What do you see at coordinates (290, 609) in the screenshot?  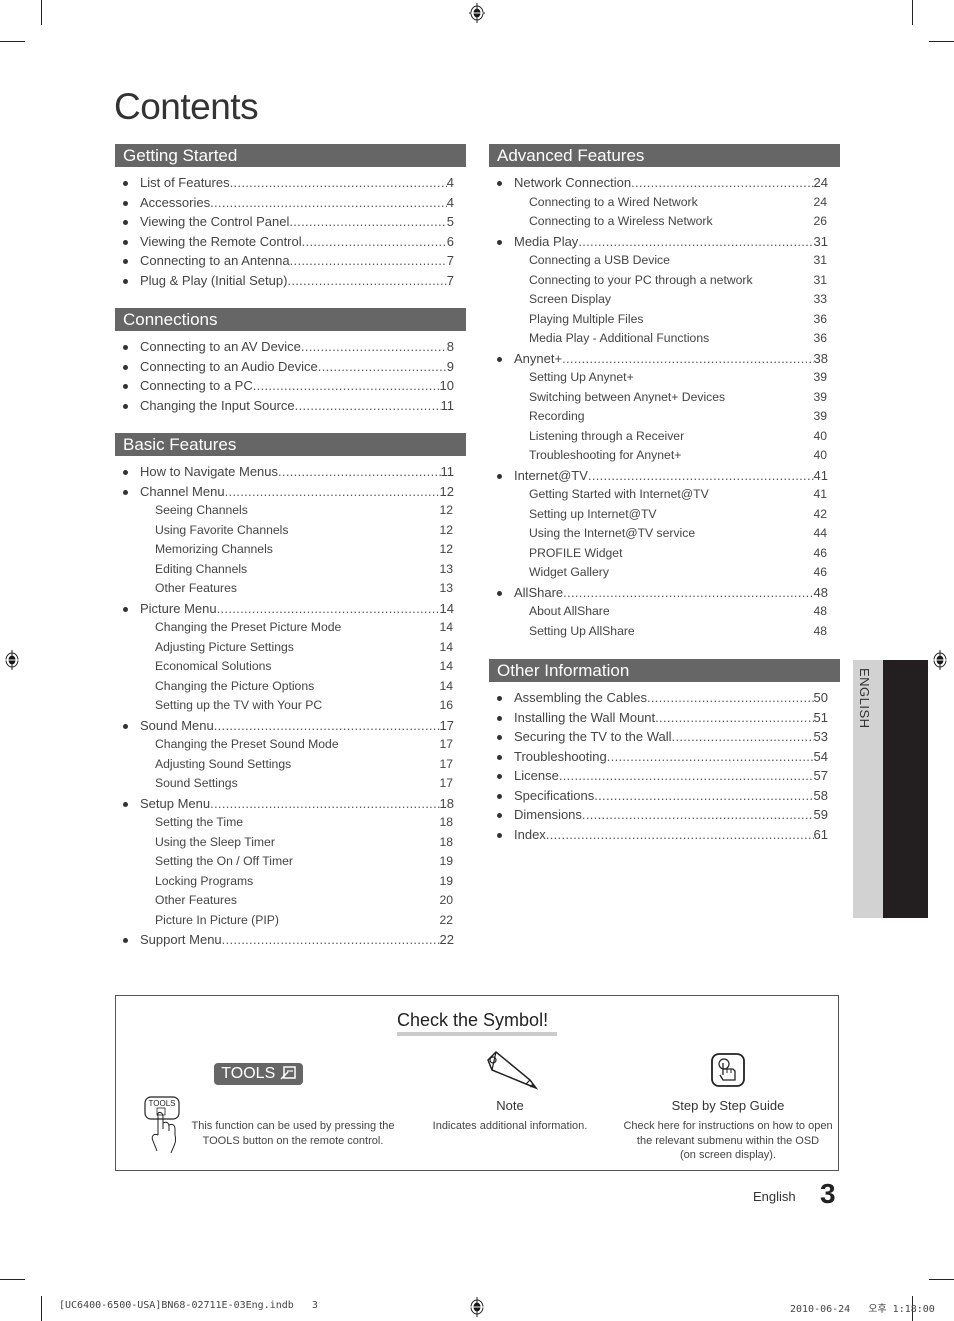 I see `toc-entry: Picture Menu 14` at bounding box center [290, 609].